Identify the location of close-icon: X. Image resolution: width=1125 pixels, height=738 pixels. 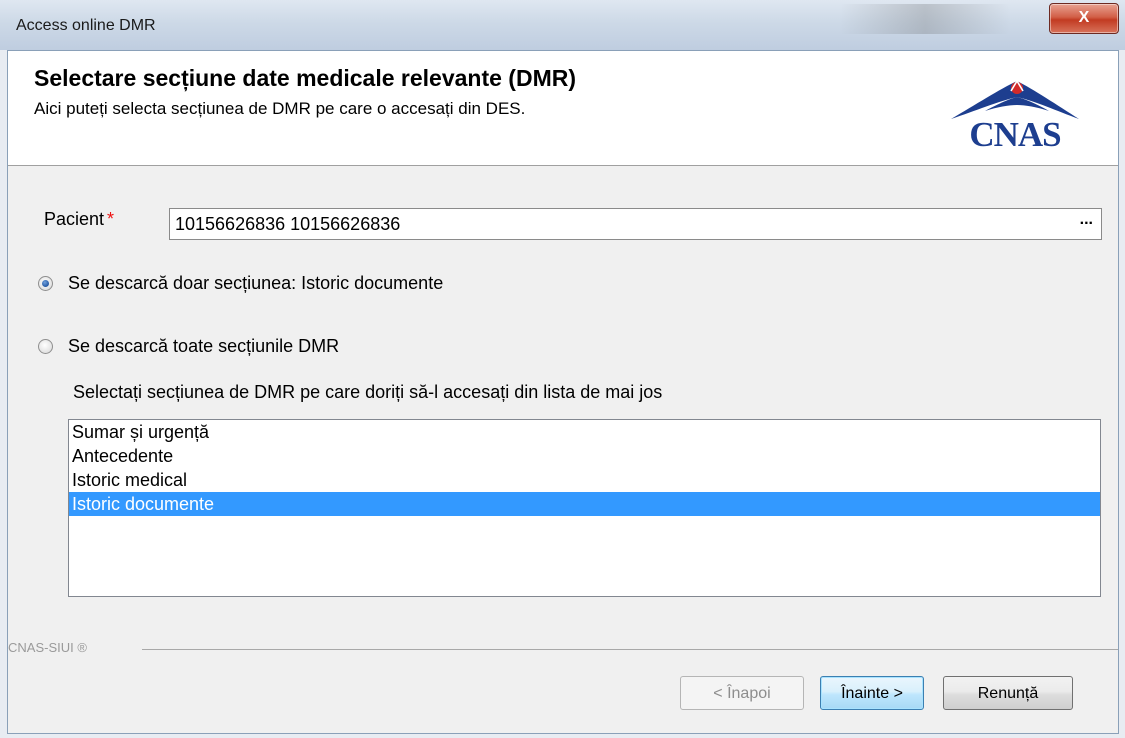
(1084, 17).